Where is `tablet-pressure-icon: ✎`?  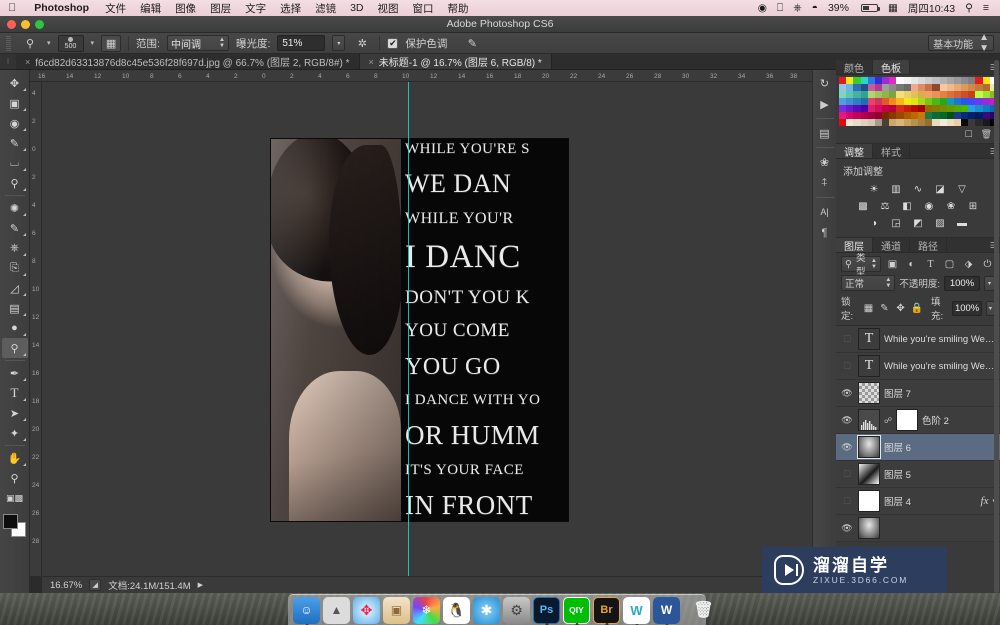
tablet-pressure-icon: ✎ is located at coordinates (472, 43).